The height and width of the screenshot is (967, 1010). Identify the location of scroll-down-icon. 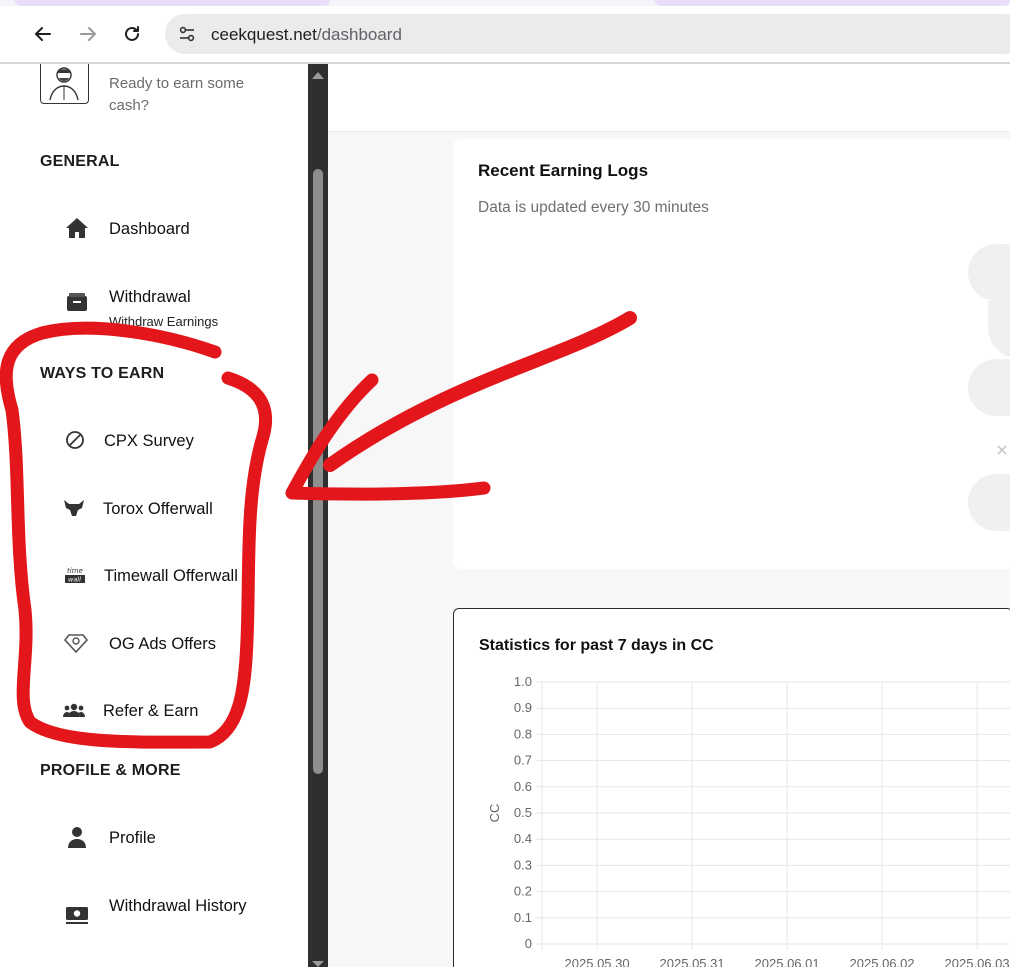
(318, 963).